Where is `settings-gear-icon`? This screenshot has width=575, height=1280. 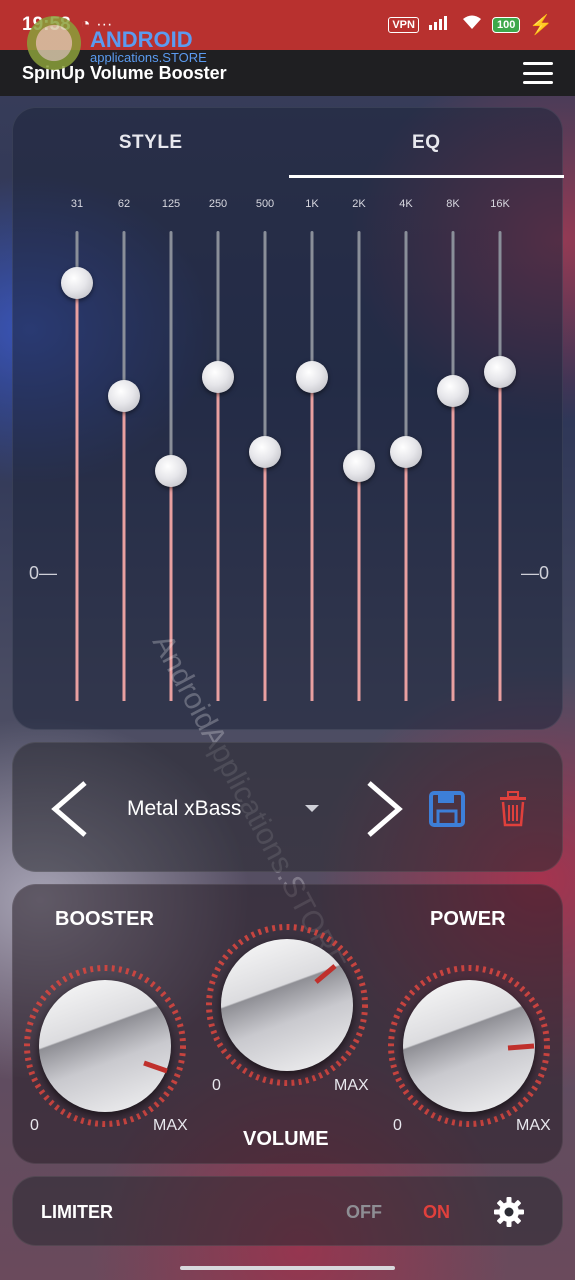
settings-gear-icon is located at coordinates (509, 1212).